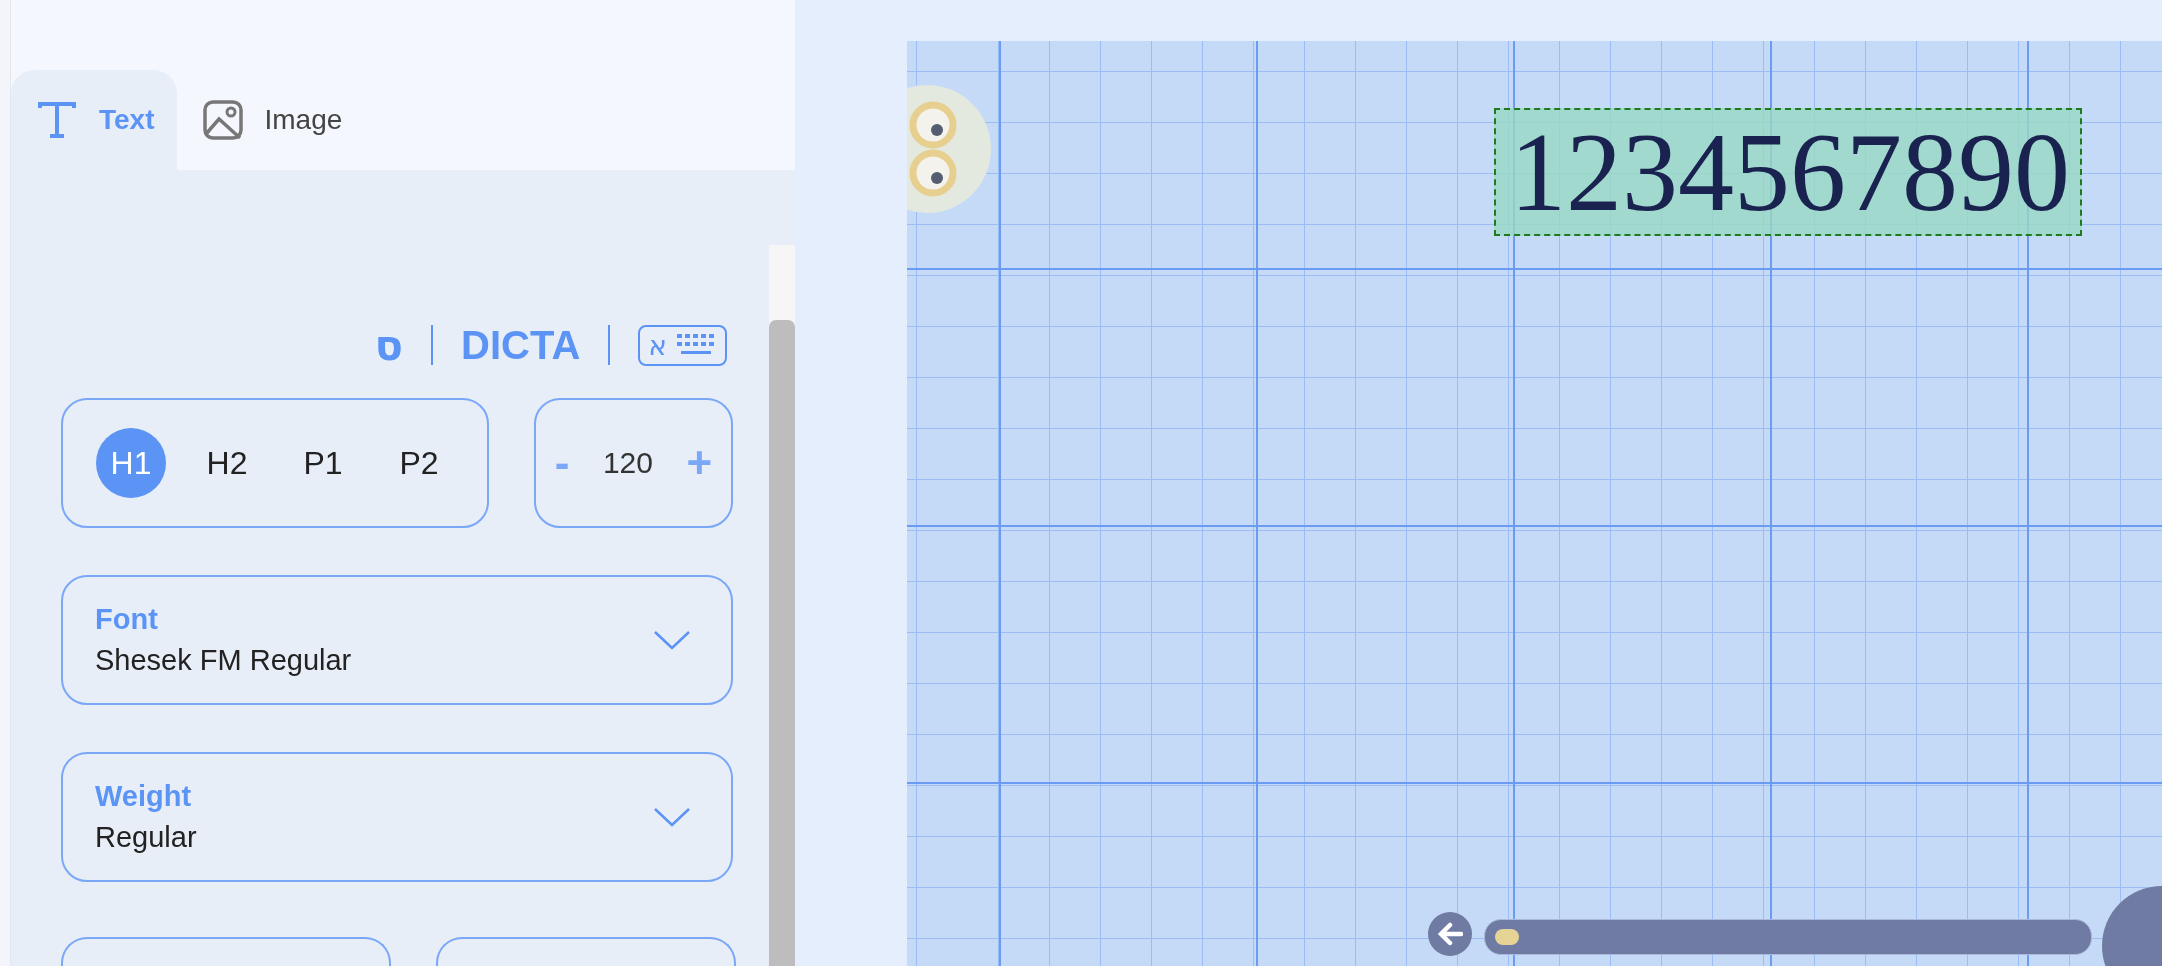  I want to click on slider-handle, so click(1507, 937).